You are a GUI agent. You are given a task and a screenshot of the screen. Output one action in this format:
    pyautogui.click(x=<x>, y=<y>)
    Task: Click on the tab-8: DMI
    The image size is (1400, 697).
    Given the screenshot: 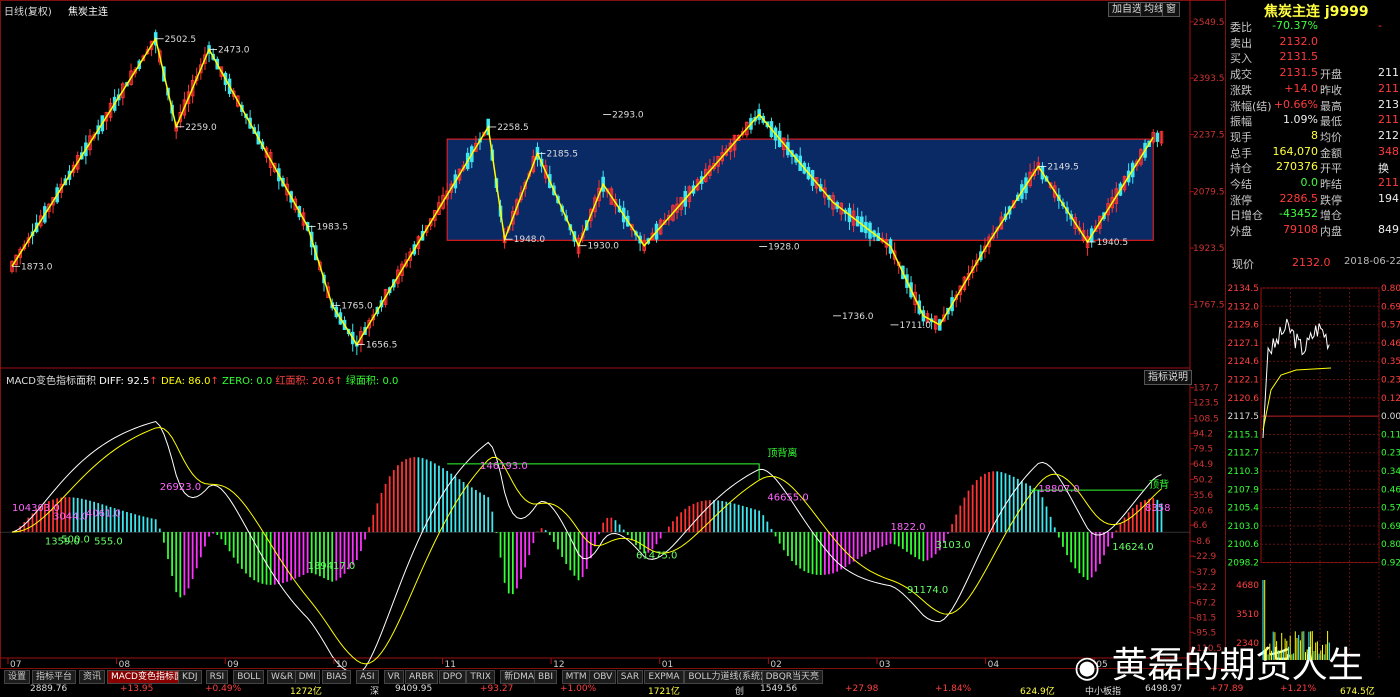 What is the action you would take?
    pyautogui.click(x=307, y=677)
    